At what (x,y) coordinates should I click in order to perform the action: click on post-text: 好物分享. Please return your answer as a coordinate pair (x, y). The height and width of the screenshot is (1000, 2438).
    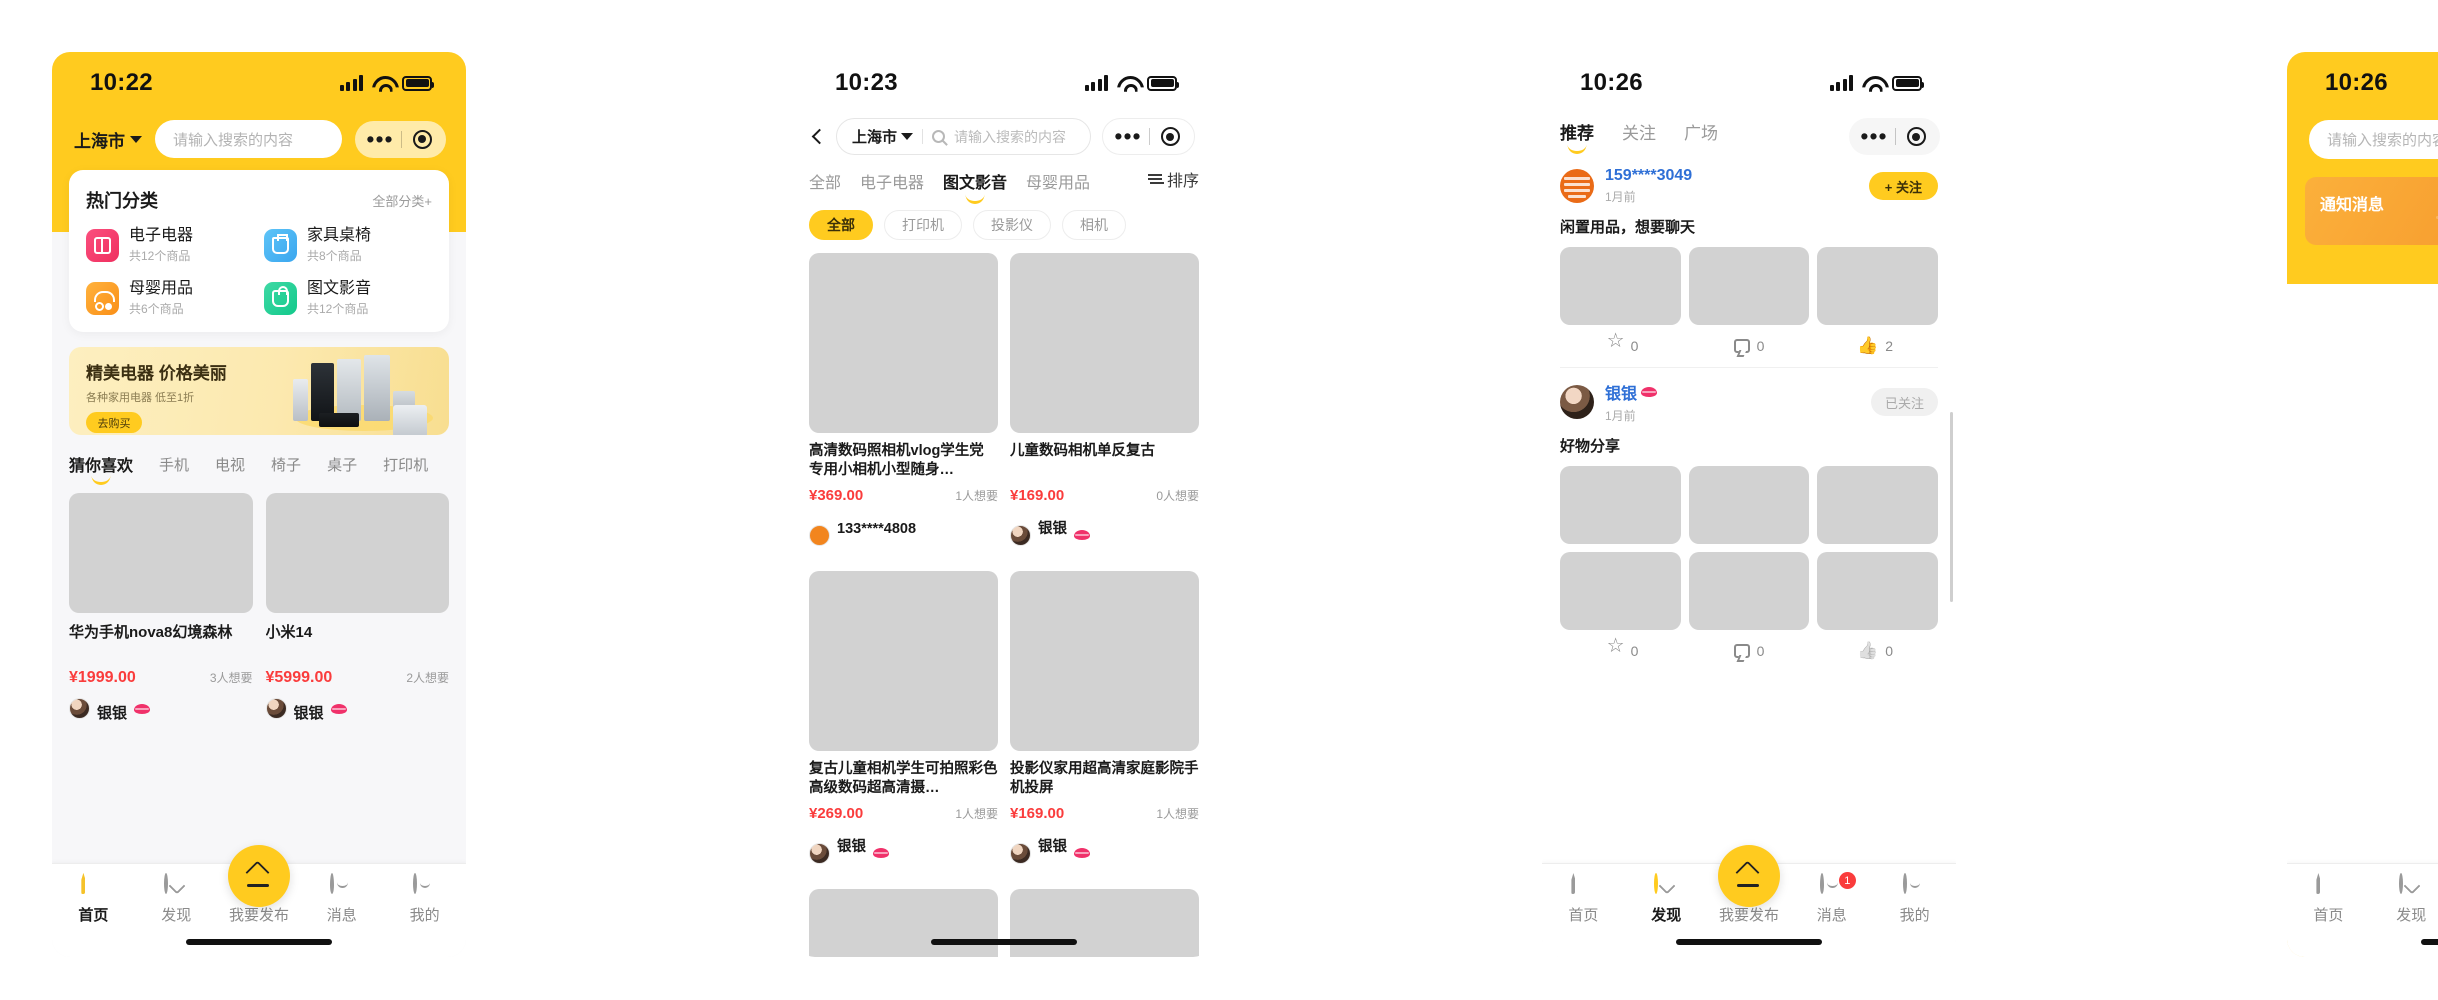
    Looking at the image, I should click on (1590, 446).